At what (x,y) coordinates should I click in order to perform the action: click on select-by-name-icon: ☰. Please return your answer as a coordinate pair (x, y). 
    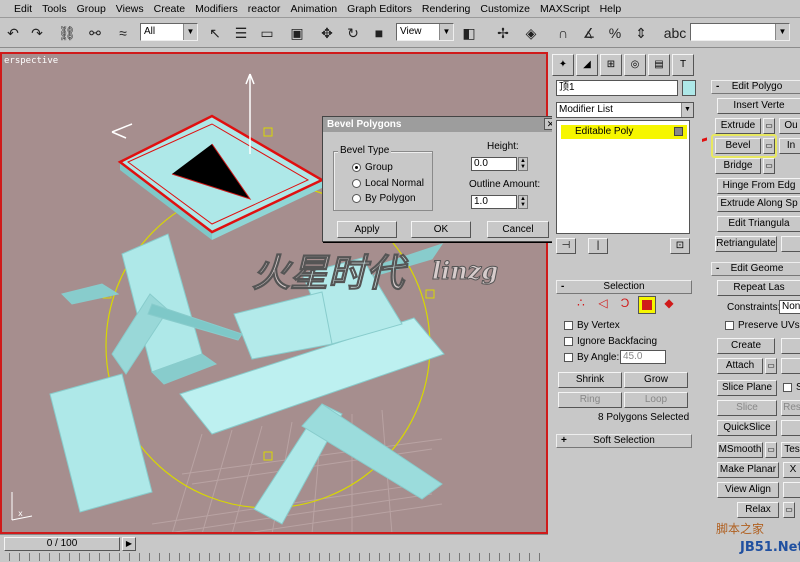
    Looking at the image, I should click on (241, 33).